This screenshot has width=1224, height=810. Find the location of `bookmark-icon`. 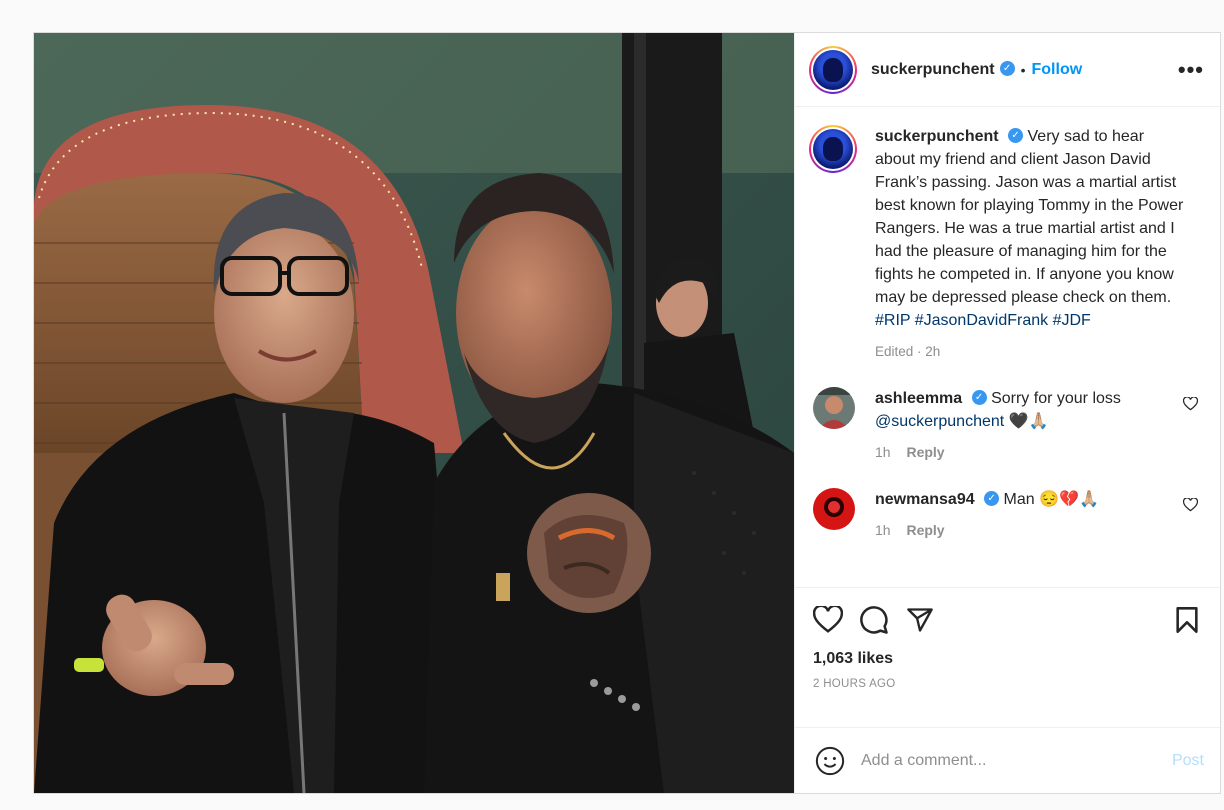

bookmark-icon is located at coordinates (1187, 620).